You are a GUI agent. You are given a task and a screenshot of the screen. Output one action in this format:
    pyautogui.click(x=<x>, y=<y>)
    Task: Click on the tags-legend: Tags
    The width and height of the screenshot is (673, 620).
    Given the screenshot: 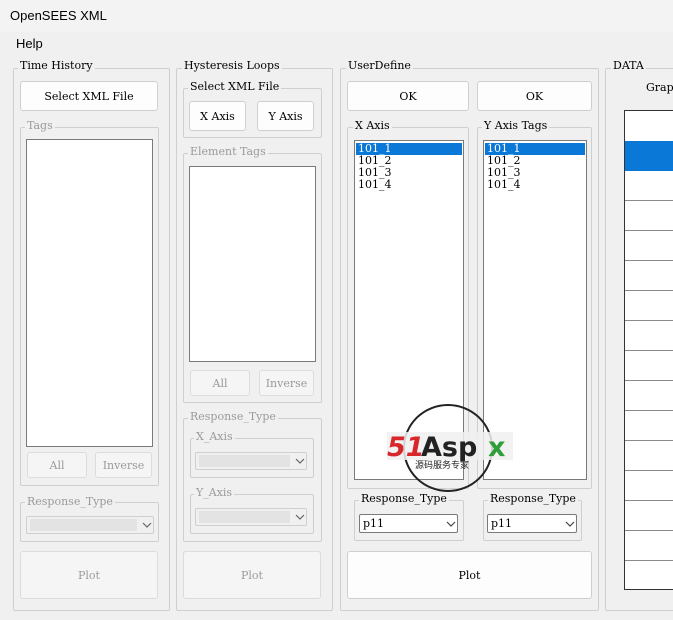 What is the action you would take?
    pyautogui.click(x=40, y=125)
    